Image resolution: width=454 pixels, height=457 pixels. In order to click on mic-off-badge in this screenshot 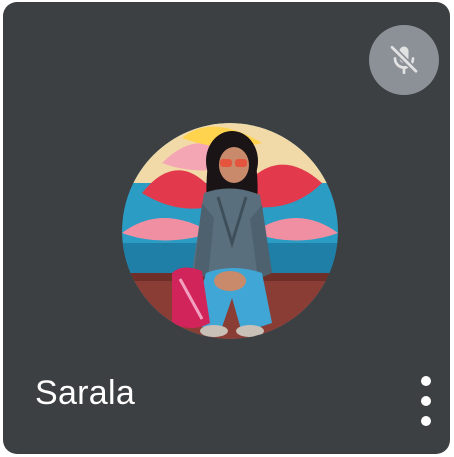, I will do `click(404, 60)`.